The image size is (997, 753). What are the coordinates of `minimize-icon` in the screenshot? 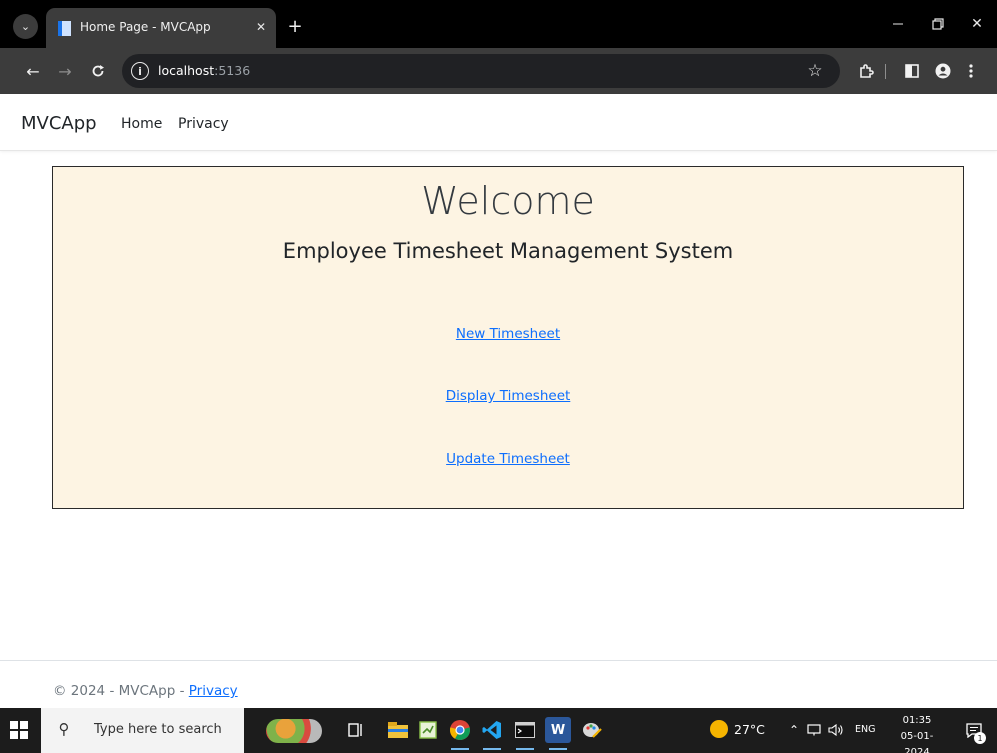 It's located at (898, 24).